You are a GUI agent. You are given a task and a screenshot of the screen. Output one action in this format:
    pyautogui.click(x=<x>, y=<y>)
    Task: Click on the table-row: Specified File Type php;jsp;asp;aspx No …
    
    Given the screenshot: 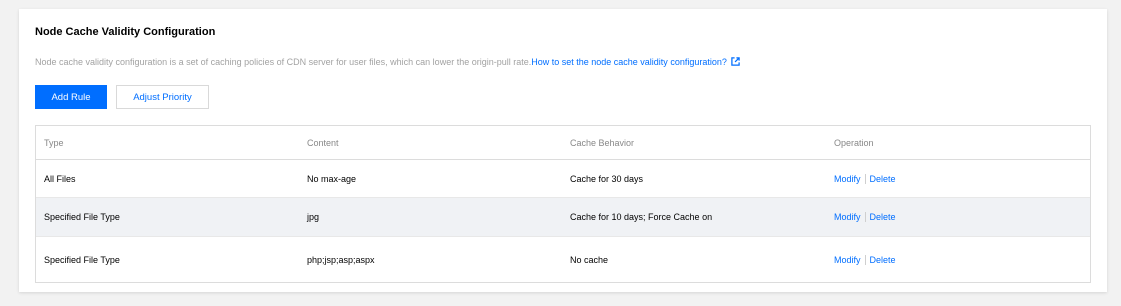 What is the action you would take?
    pyautogui.click(x=563, y=259)
    